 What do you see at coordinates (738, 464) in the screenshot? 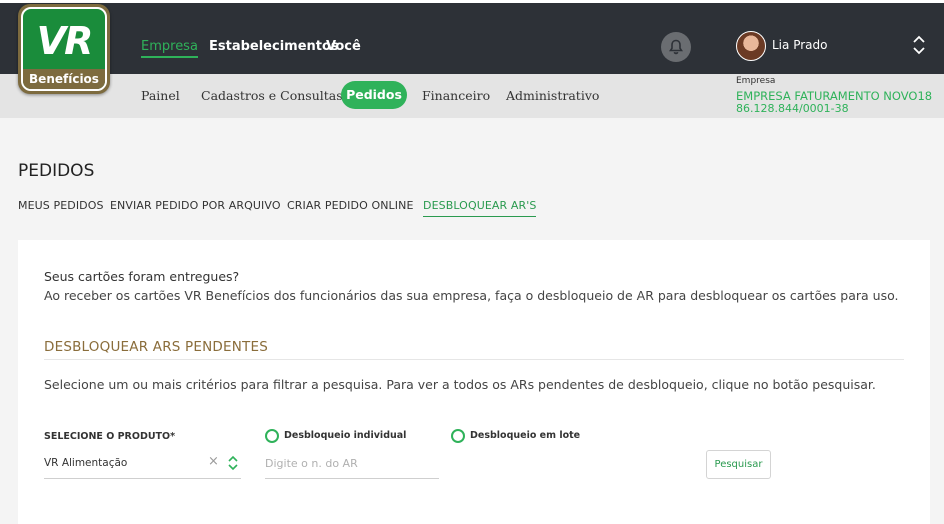
I see `search-button: Pesquisar` at bounding box center [738, 464].